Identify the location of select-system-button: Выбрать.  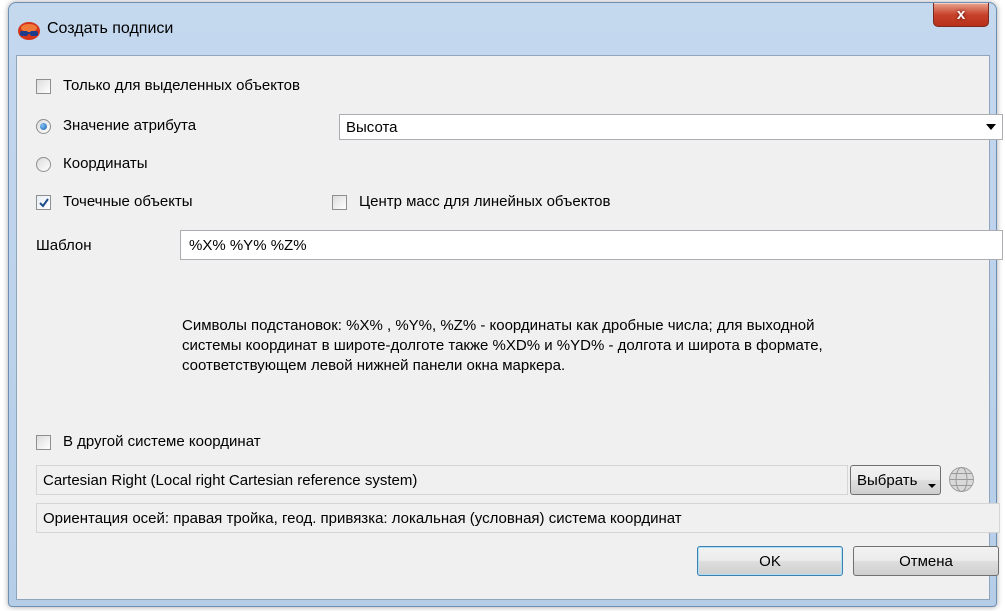
(895, 480).